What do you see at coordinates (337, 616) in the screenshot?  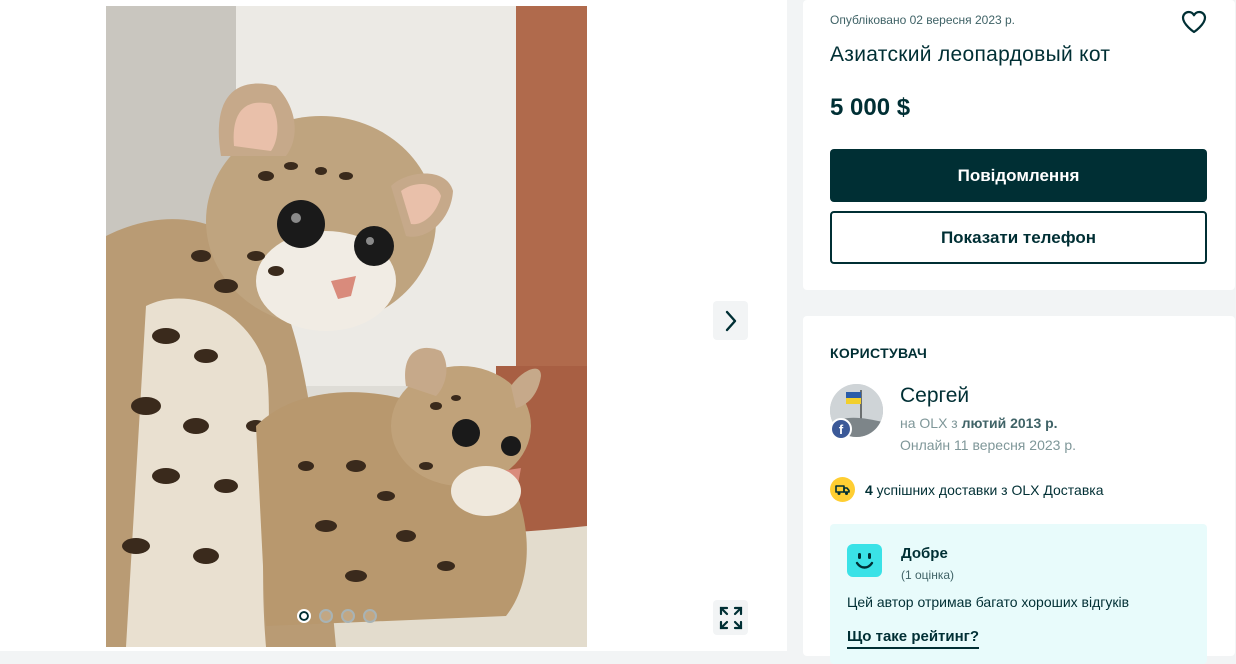 I see `photo-pagination` at bounding box center [337, 616].